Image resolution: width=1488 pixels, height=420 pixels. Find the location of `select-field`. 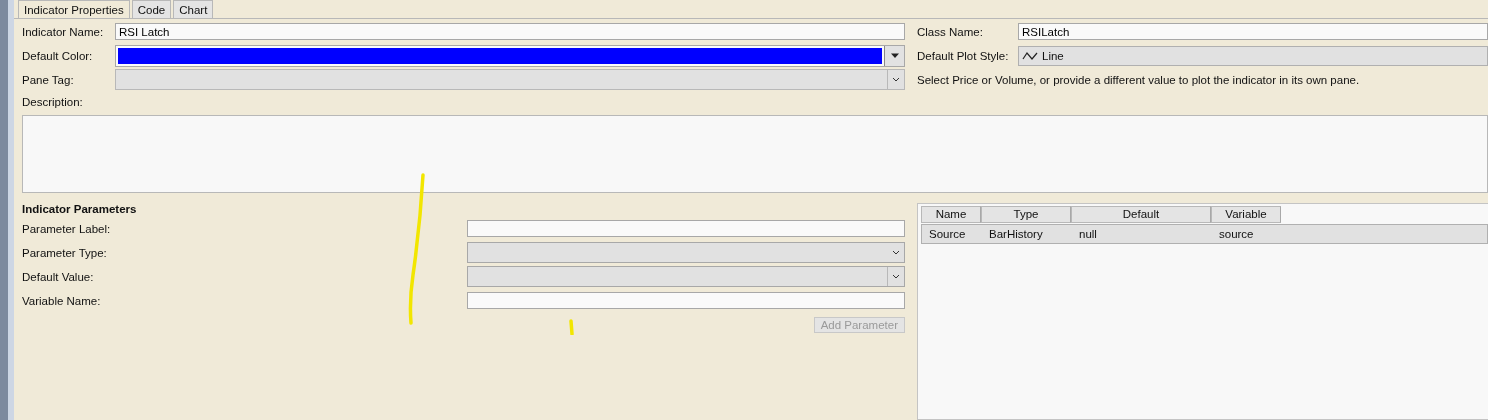

select-field is located at coordinates (686, 252).